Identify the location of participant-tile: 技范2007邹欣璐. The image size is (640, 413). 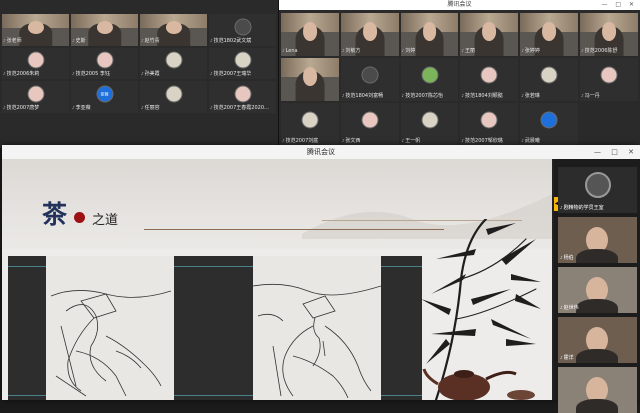
(489, 124).